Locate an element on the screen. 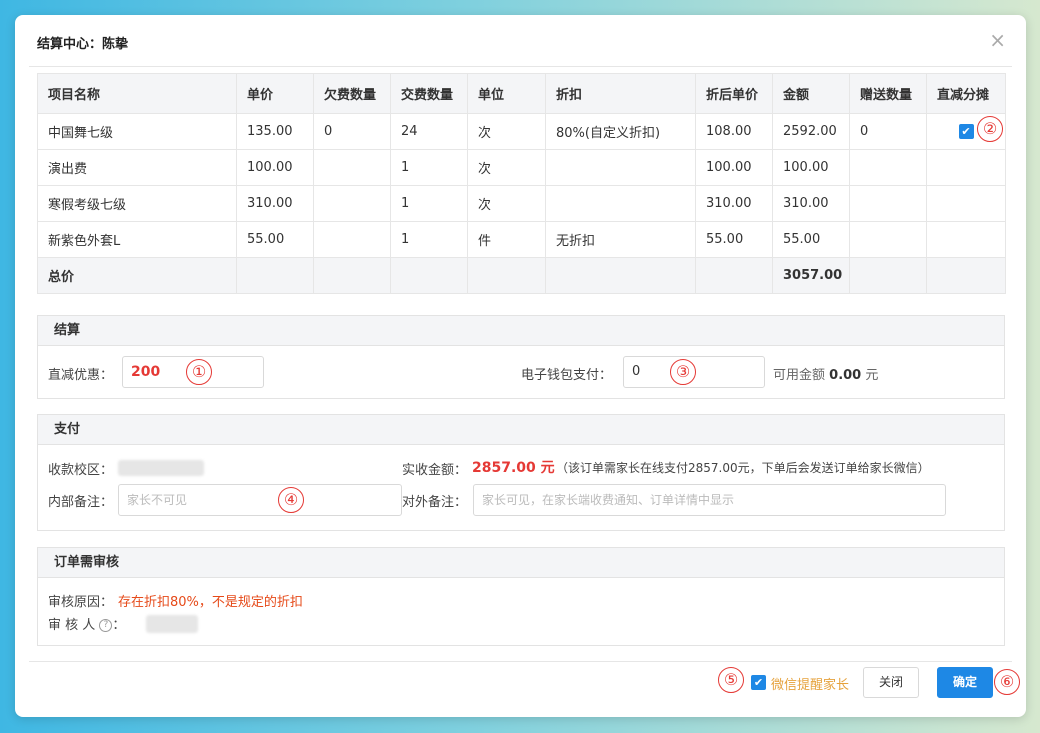 This screenshot has height=733, width=1040. marker-4: ④ is located at coordinates (291, 500).